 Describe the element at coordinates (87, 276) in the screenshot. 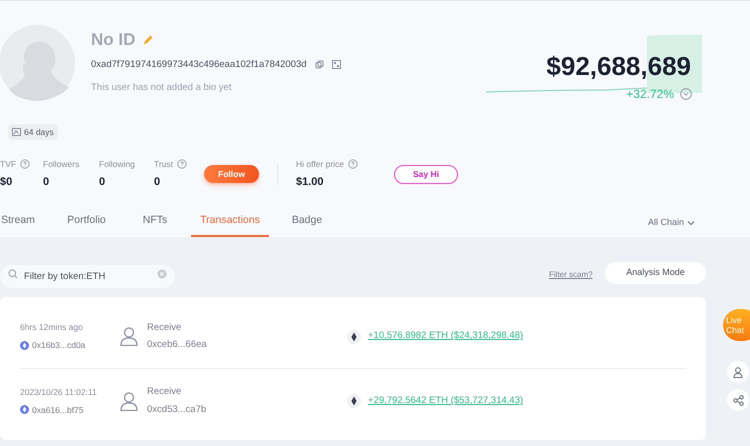

I see `search-field: Filter by token:ETH` at that location.